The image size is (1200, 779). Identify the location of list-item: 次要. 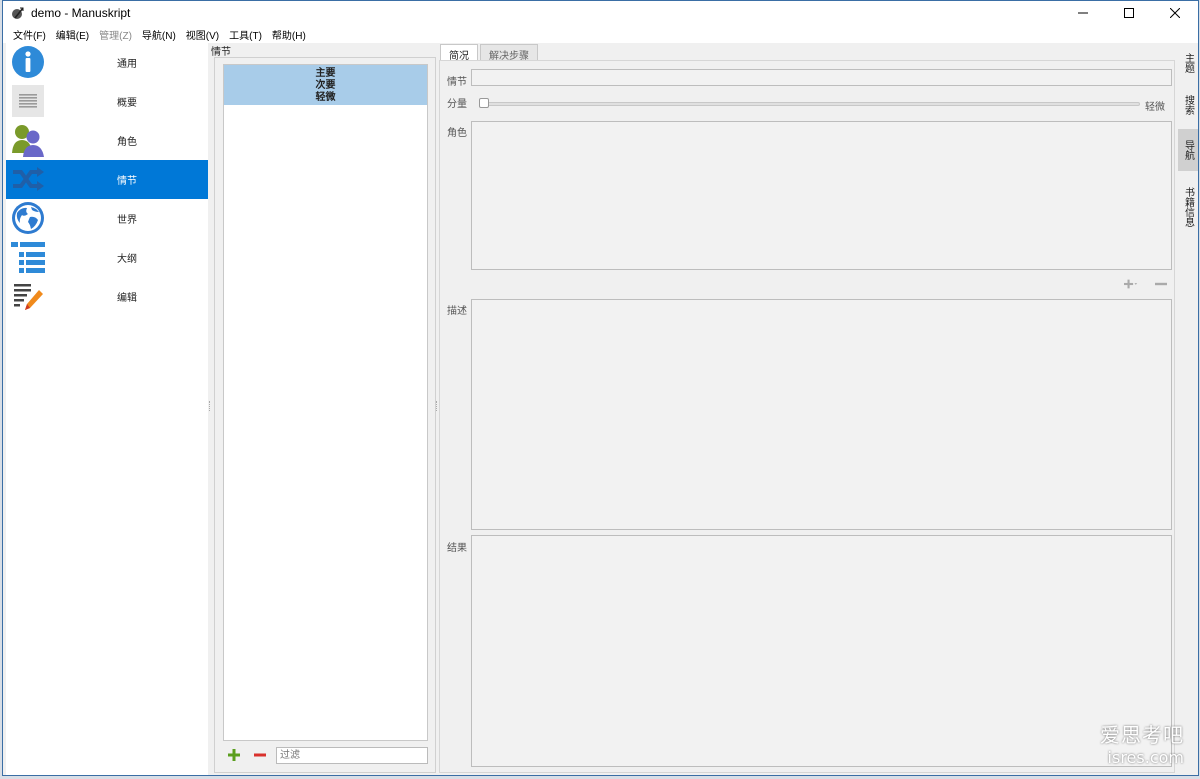
(325, 86).